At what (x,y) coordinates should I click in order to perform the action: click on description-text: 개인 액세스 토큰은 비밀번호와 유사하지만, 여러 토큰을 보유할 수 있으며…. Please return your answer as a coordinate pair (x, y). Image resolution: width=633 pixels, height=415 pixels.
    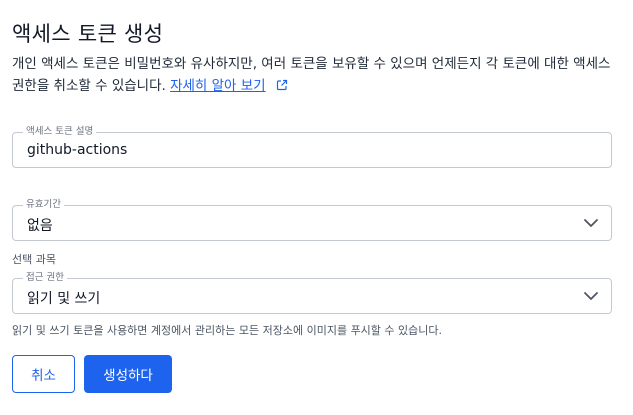
    Looking at the image, I should click on (311, 75).